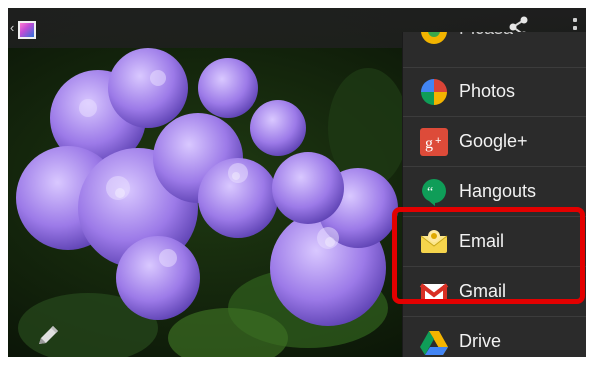 The width and height of the screenshot is (594, 365). What do you see at coordinates (434, 292) in the screenshot?
I see `gmail-icon` at bounding box center [434, 292].